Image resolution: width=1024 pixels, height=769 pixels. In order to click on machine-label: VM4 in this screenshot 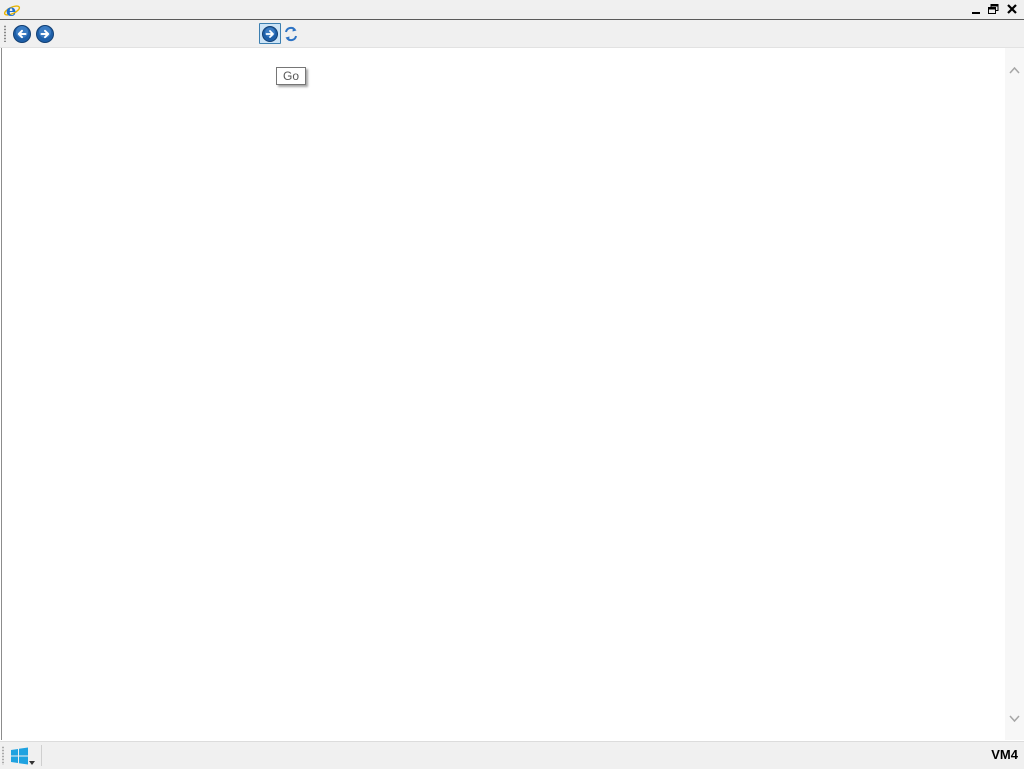, I will do `click(1004, 754)`.